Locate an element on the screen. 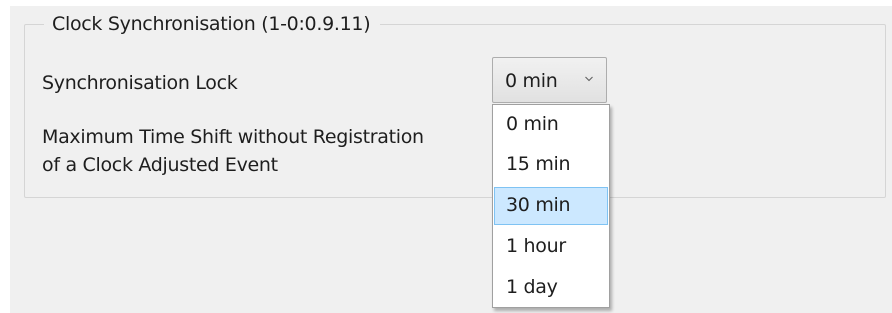 The height and width of the screenshot is (313, 892). chevron-down-icon is located at coordinates (589, 79).